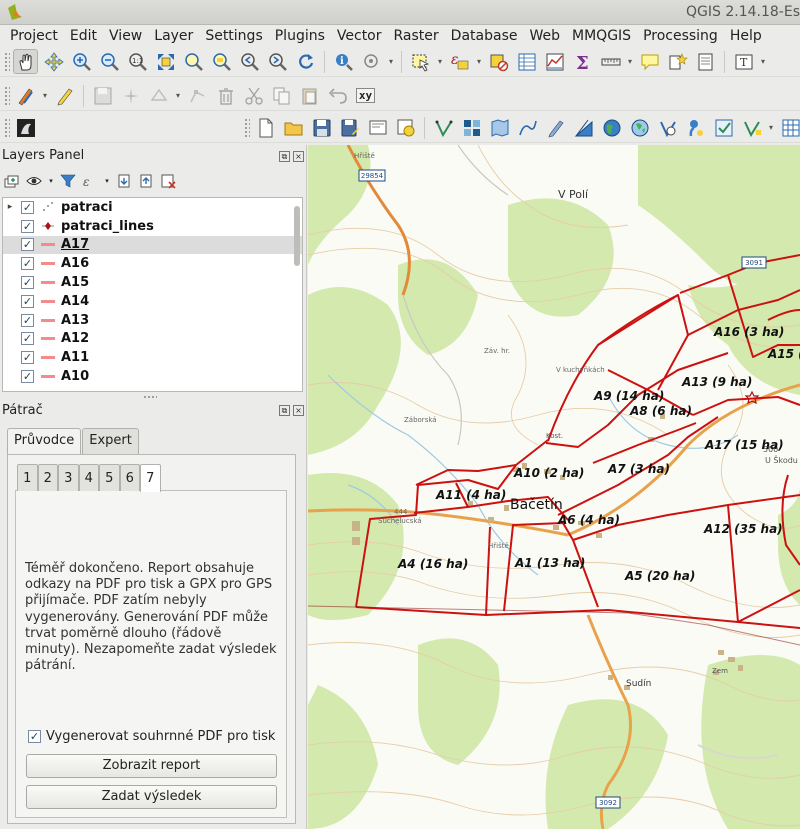  What do you see at coordinates (416, 36) in the screenshot?
I see `menu-raster: Raster` at bounding box center [416, 36].